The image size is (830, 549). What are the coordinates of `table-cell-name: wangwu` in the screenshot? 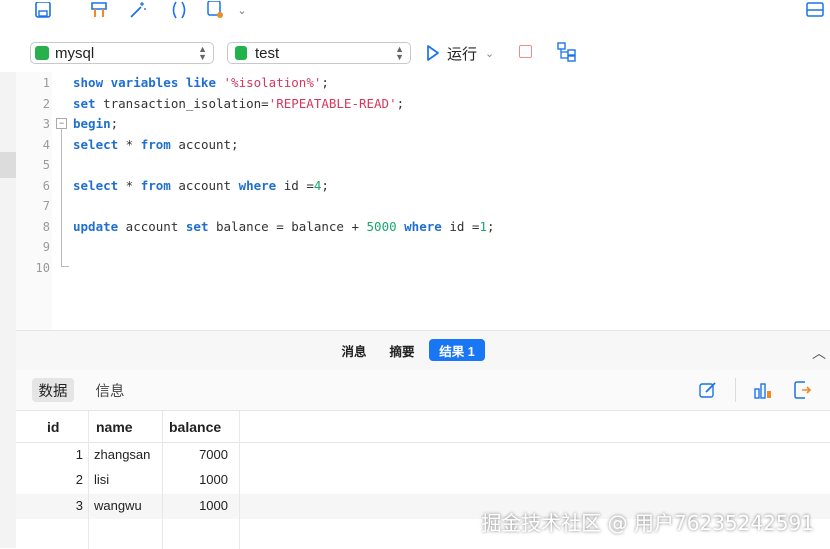 It's located at (118, 505).